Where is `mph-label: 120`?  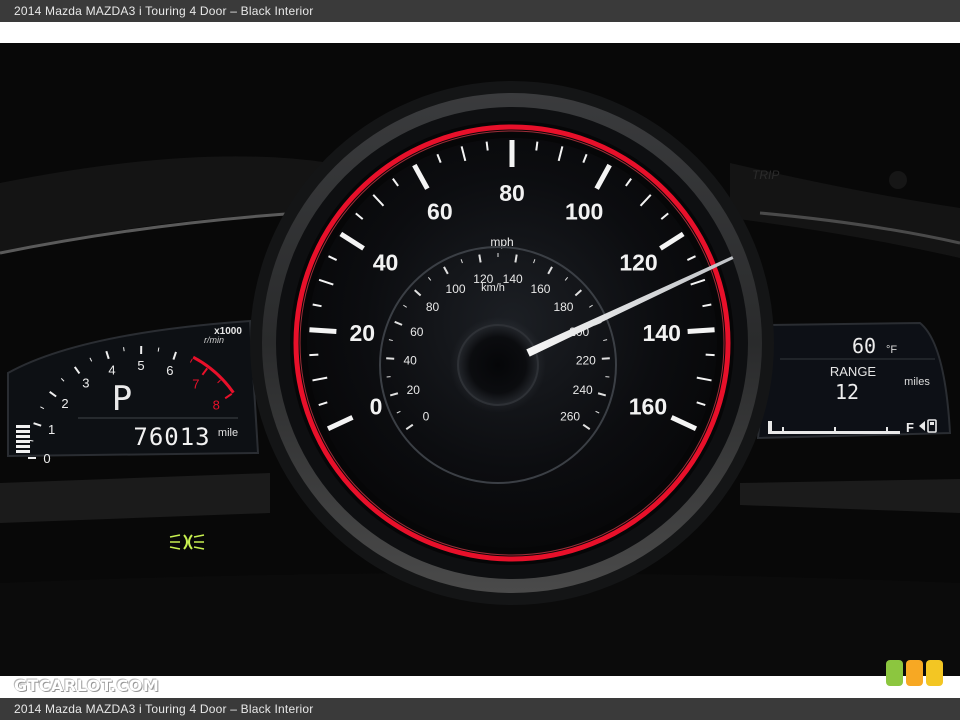 mph-label: 120 is located at coordinates (638, 262).